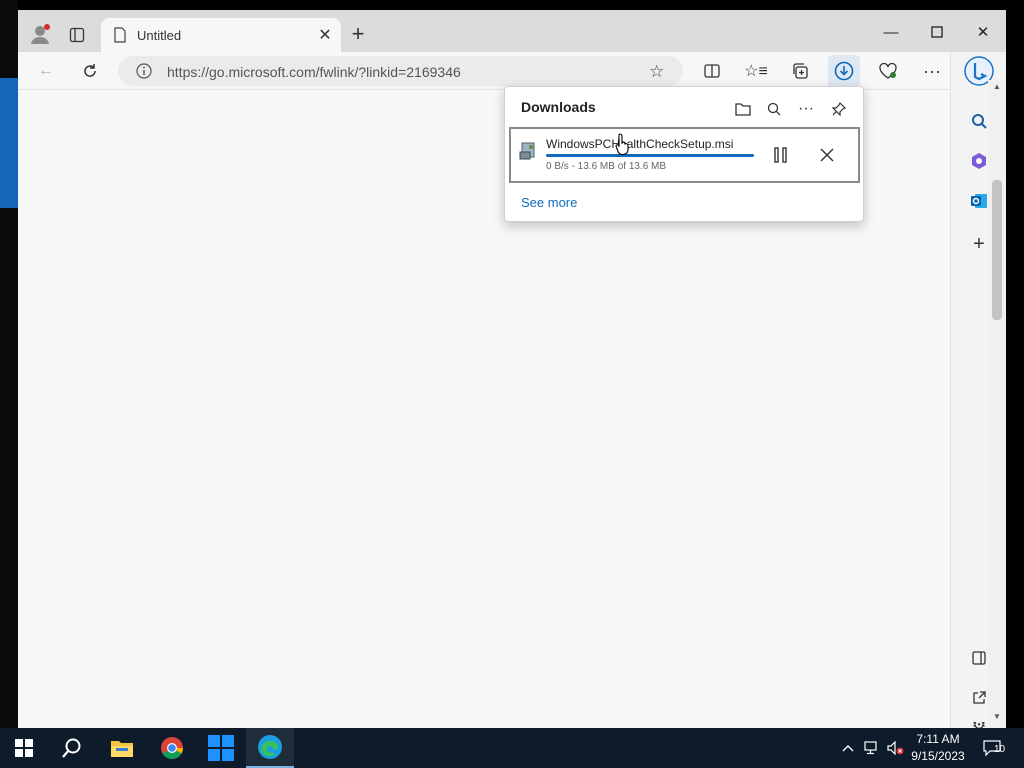 The height and width of the screenshot is (768, 1024). I want to click on show-hidden-icons-icon, so click(848, 748).